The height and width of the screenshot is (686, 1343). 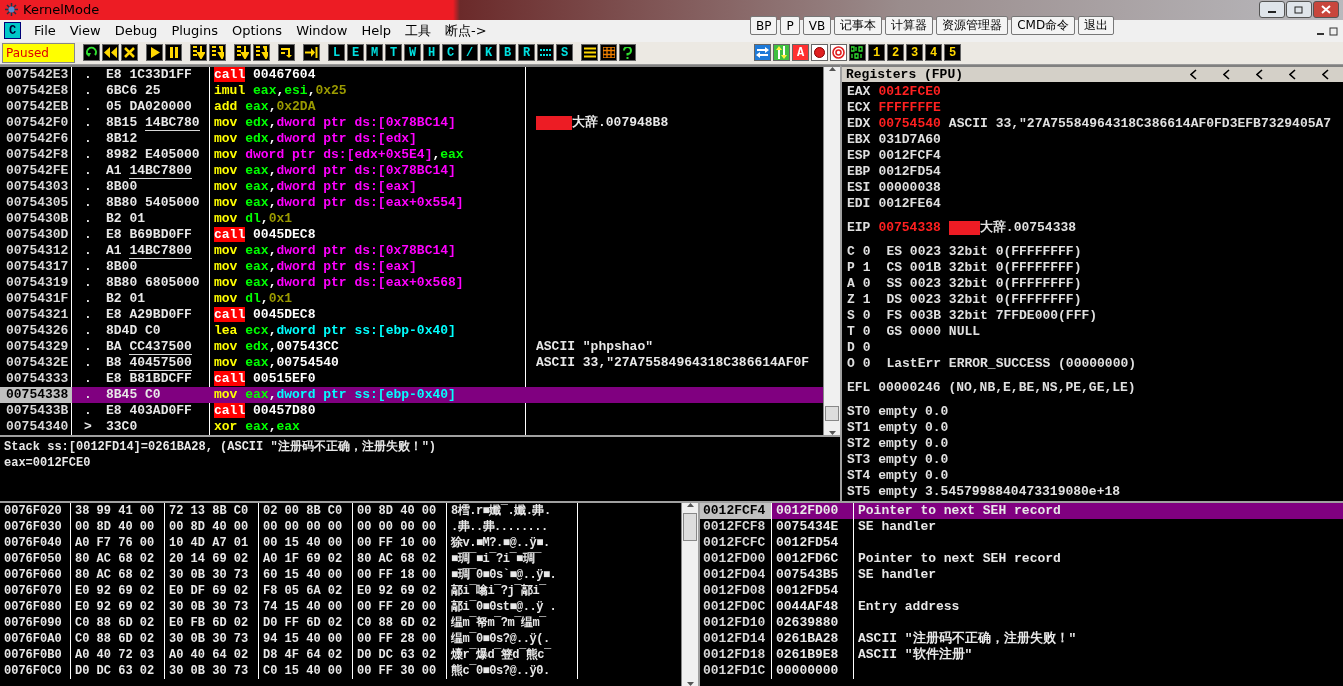 What do you see at coordinates (411, 314) in the screenshot?
I see `code-row: 00754321 . E8 A29BD0FF call 0045DEC8` at bounding box center [411, 314].